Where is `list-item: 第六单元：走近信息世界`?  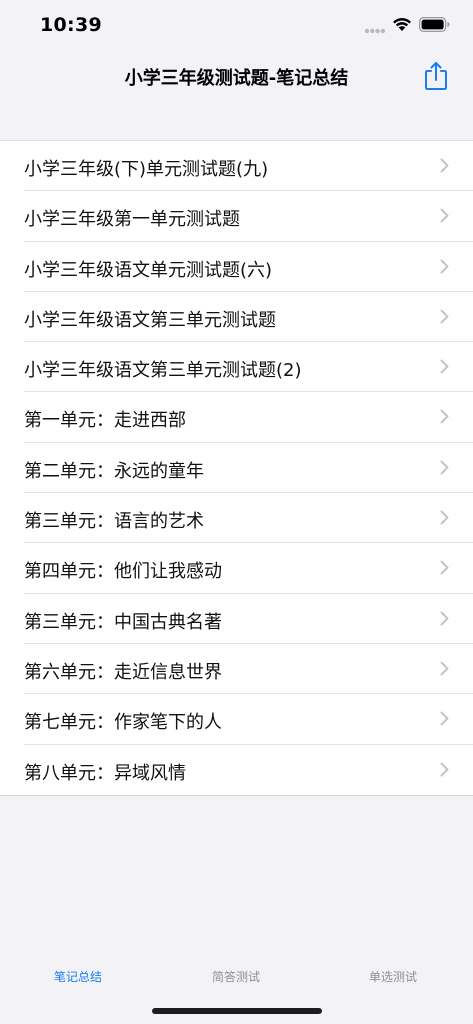
list-item: 第六单元：走近信息世界 is located at coordinates (236, 669).